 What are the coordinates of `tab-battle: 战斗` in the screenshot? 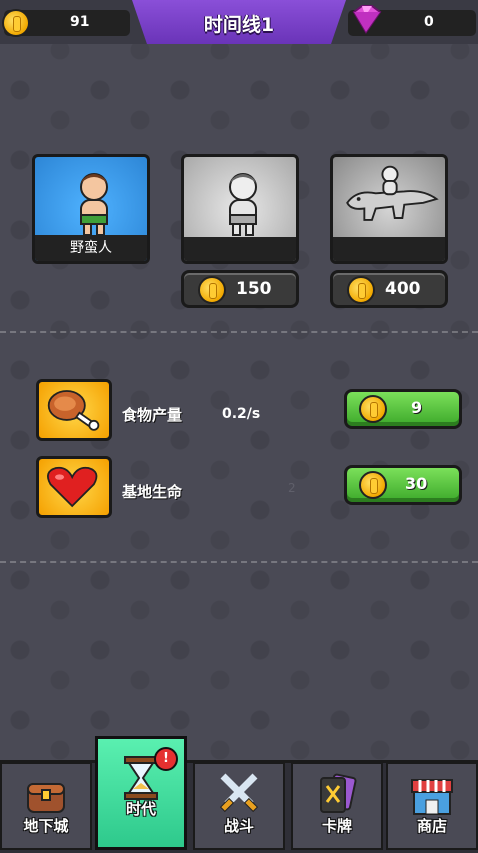 It's located at (239, 806).